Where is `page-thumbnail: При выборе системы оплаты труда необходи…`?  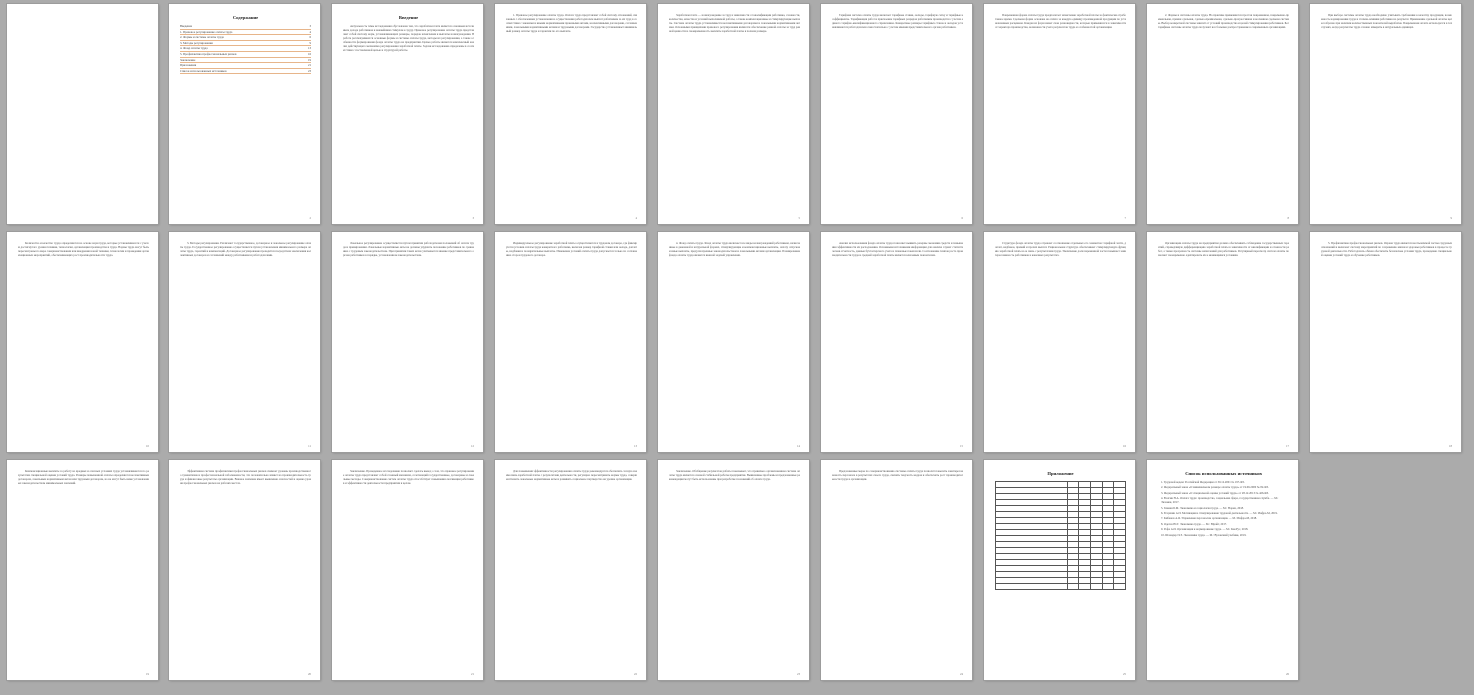
page-thumbnail: При выборе системы оплаты труда необходи… is located at coordinates (1385, 114).